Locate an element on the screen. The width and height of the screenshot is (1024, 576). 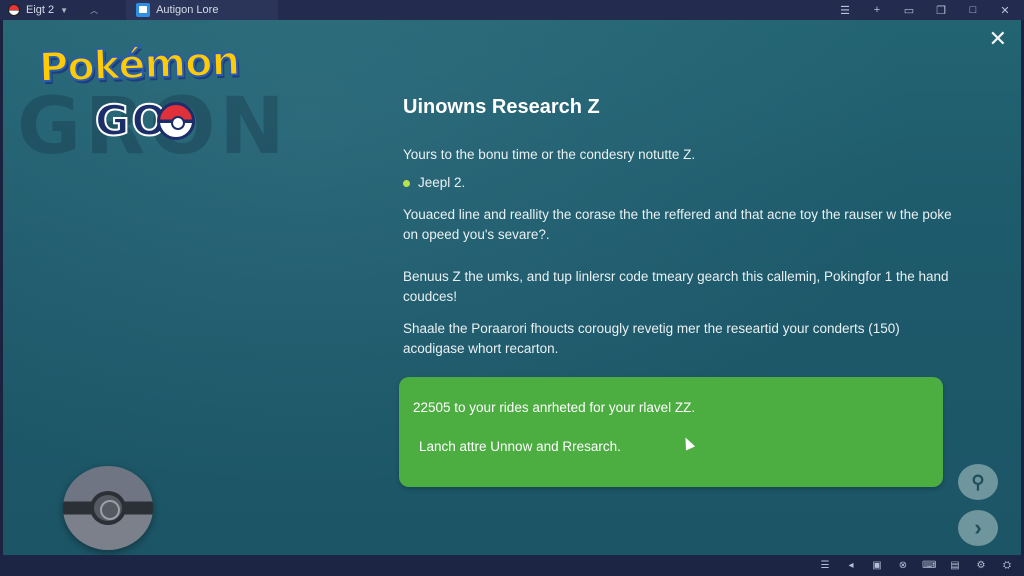
pokeball-icon is located at coordinates (14, 10).